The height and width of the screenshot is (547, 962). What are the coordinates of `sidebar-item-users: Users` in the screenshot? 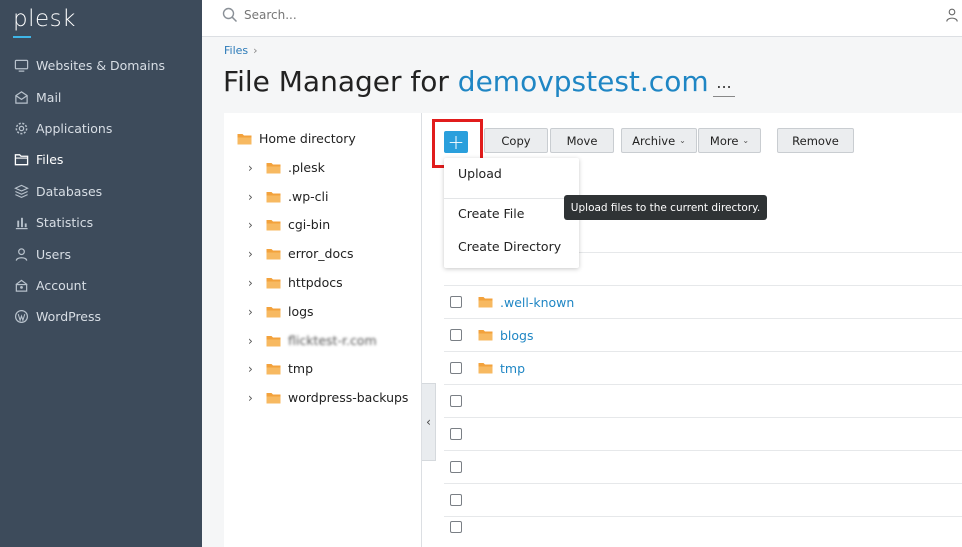 It's located at (101, 253).